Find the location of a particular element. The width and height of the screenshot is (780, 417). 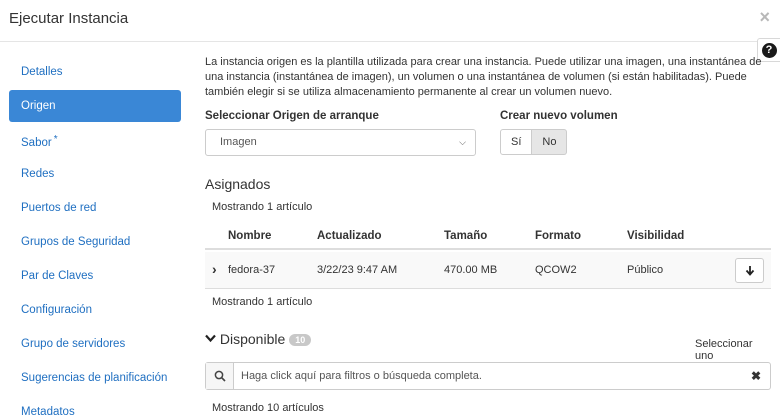

boot-source-select: Imagen ⌵ is located at coordinates (340, 142).